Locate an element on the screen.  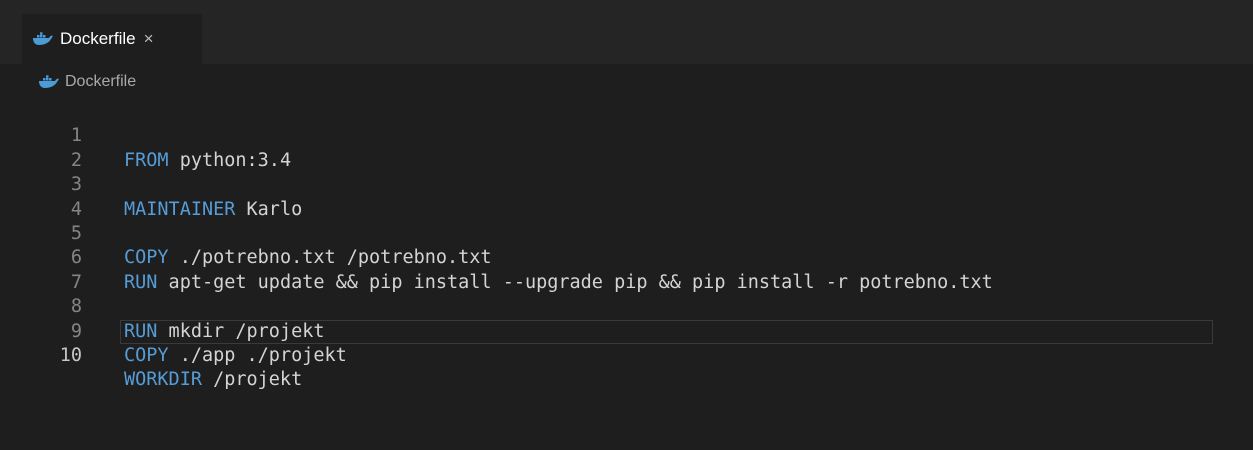
code-text: /projekt is located at coordinates (252, 380).